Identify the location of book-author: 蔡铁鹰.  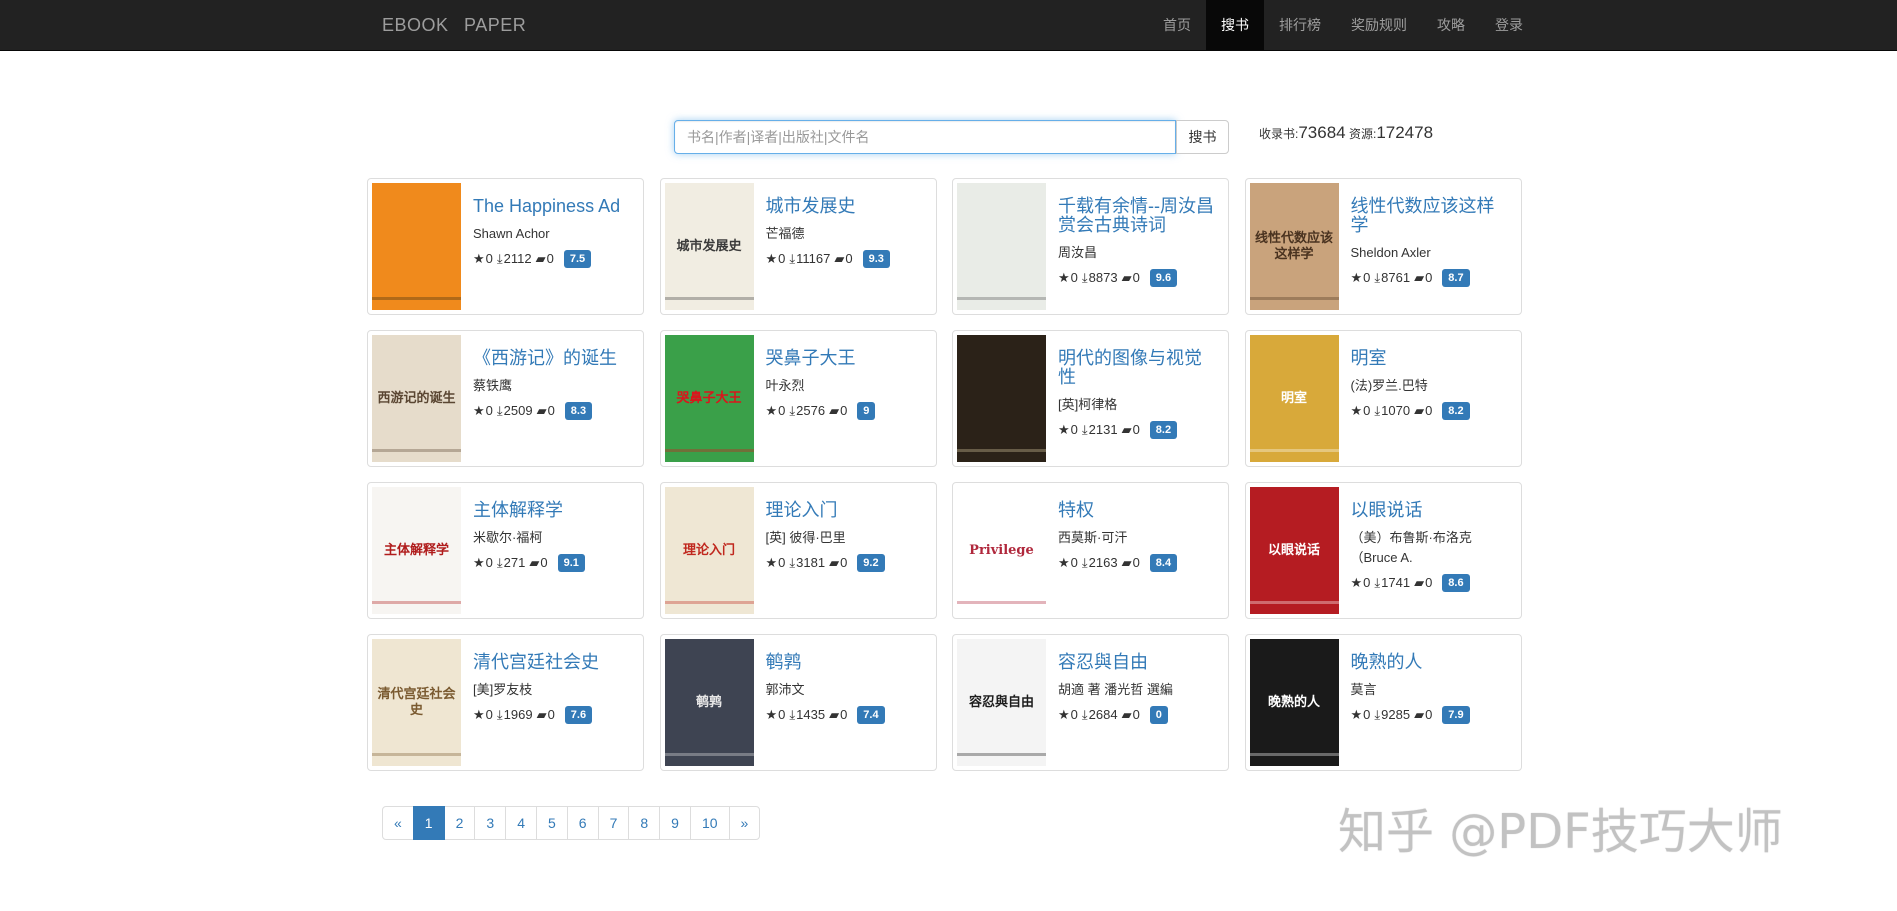
(493, 385).